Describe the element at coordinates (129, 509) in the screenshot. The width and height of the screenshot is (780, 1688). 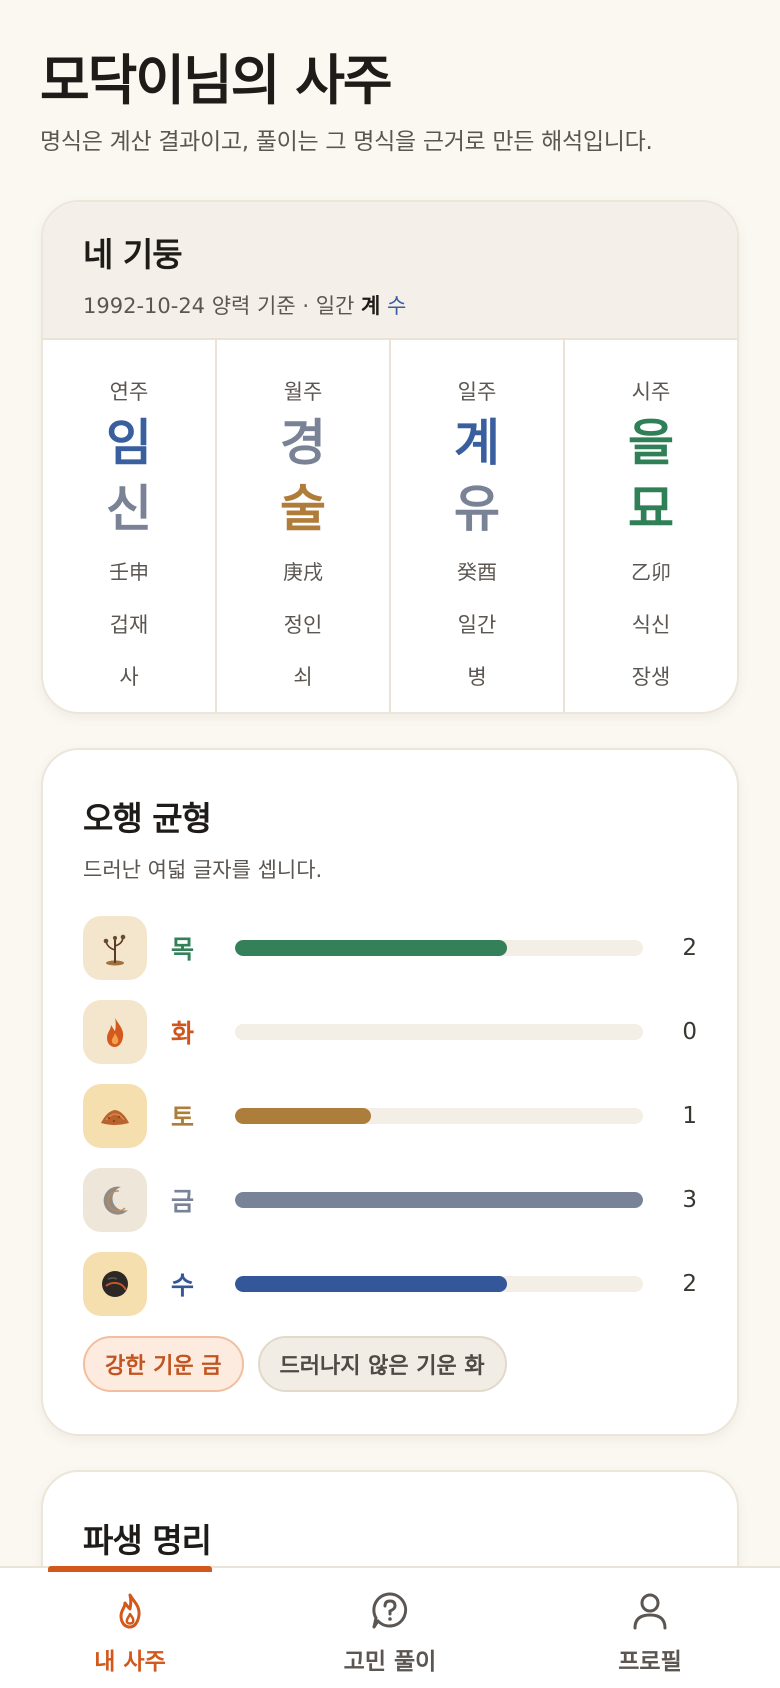
I see `pillar-branch: 신` at that location.